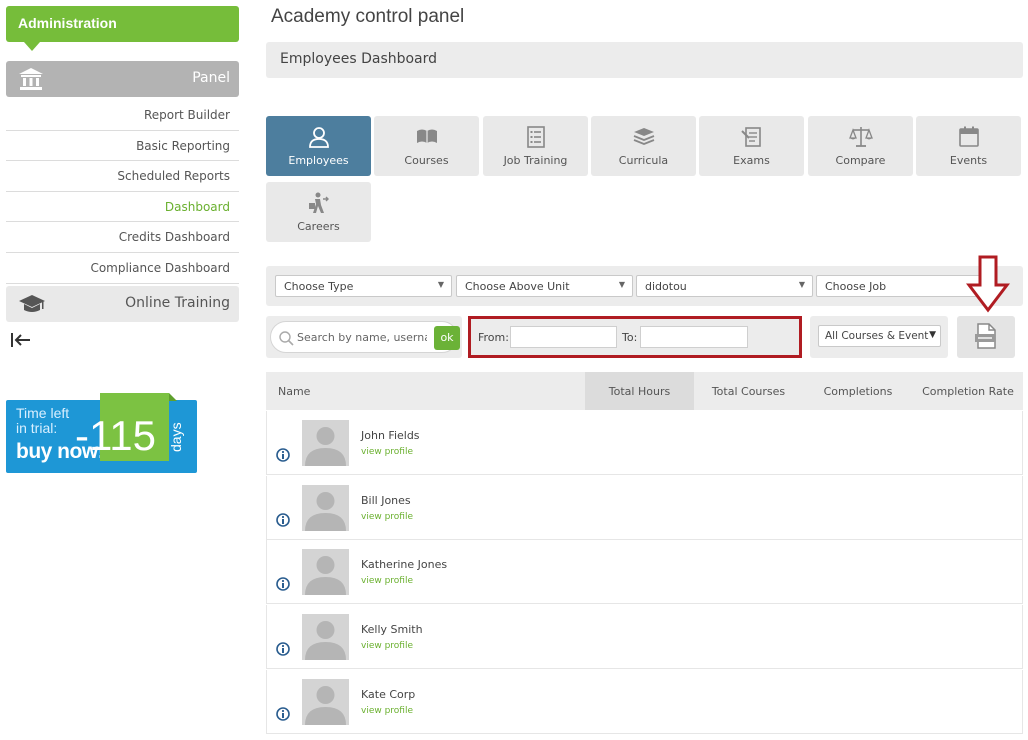  What do you see at coordinates (368, 16) in the screenshot?
I see `page-title: Academy control panel` at bounding box center [368, 16].